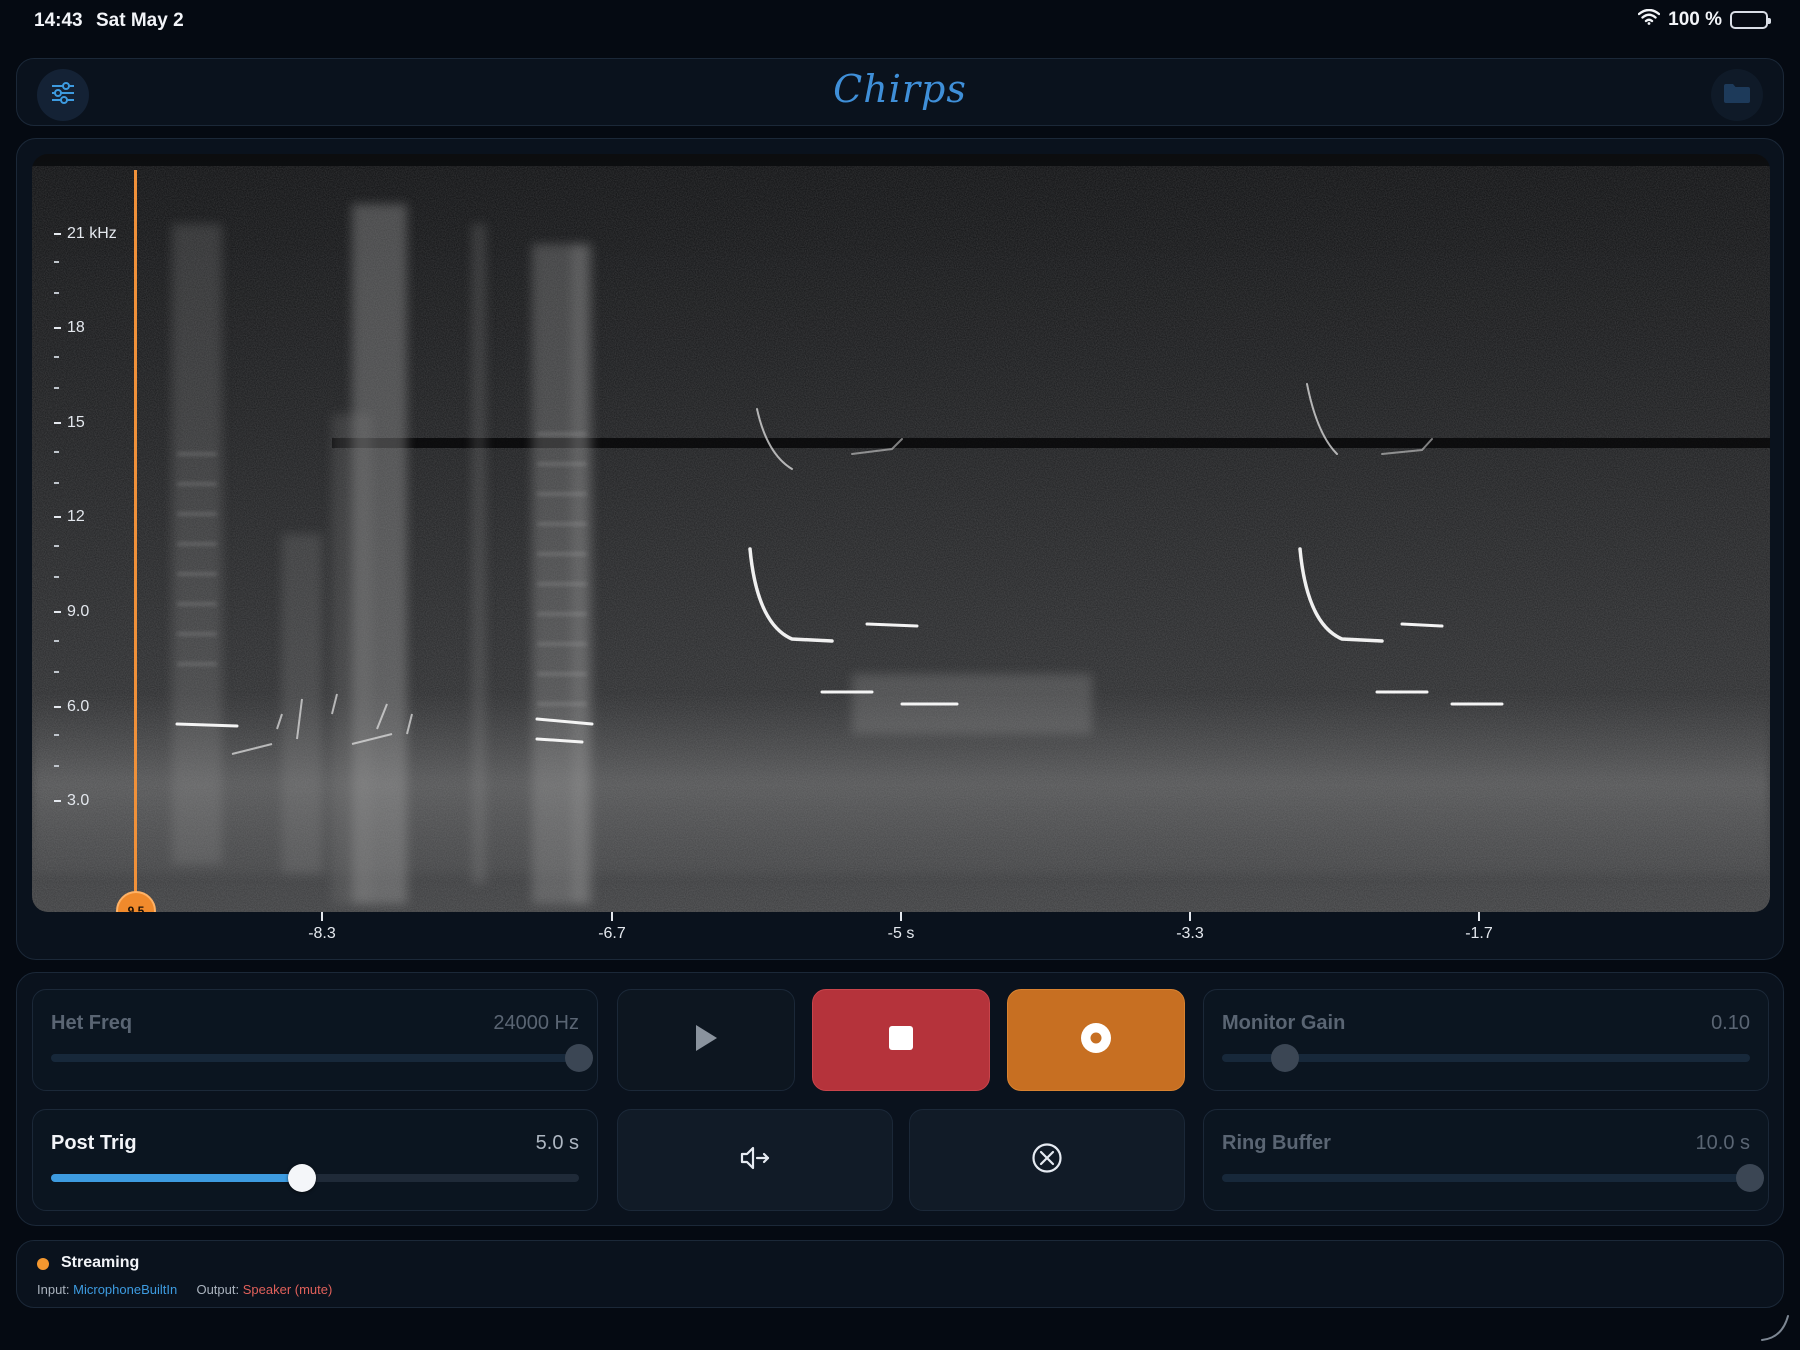  Describe the element at coordinates (1722, 1143) in the screenshot. I see `ring-buffer-value: 10.0 s` at that location.